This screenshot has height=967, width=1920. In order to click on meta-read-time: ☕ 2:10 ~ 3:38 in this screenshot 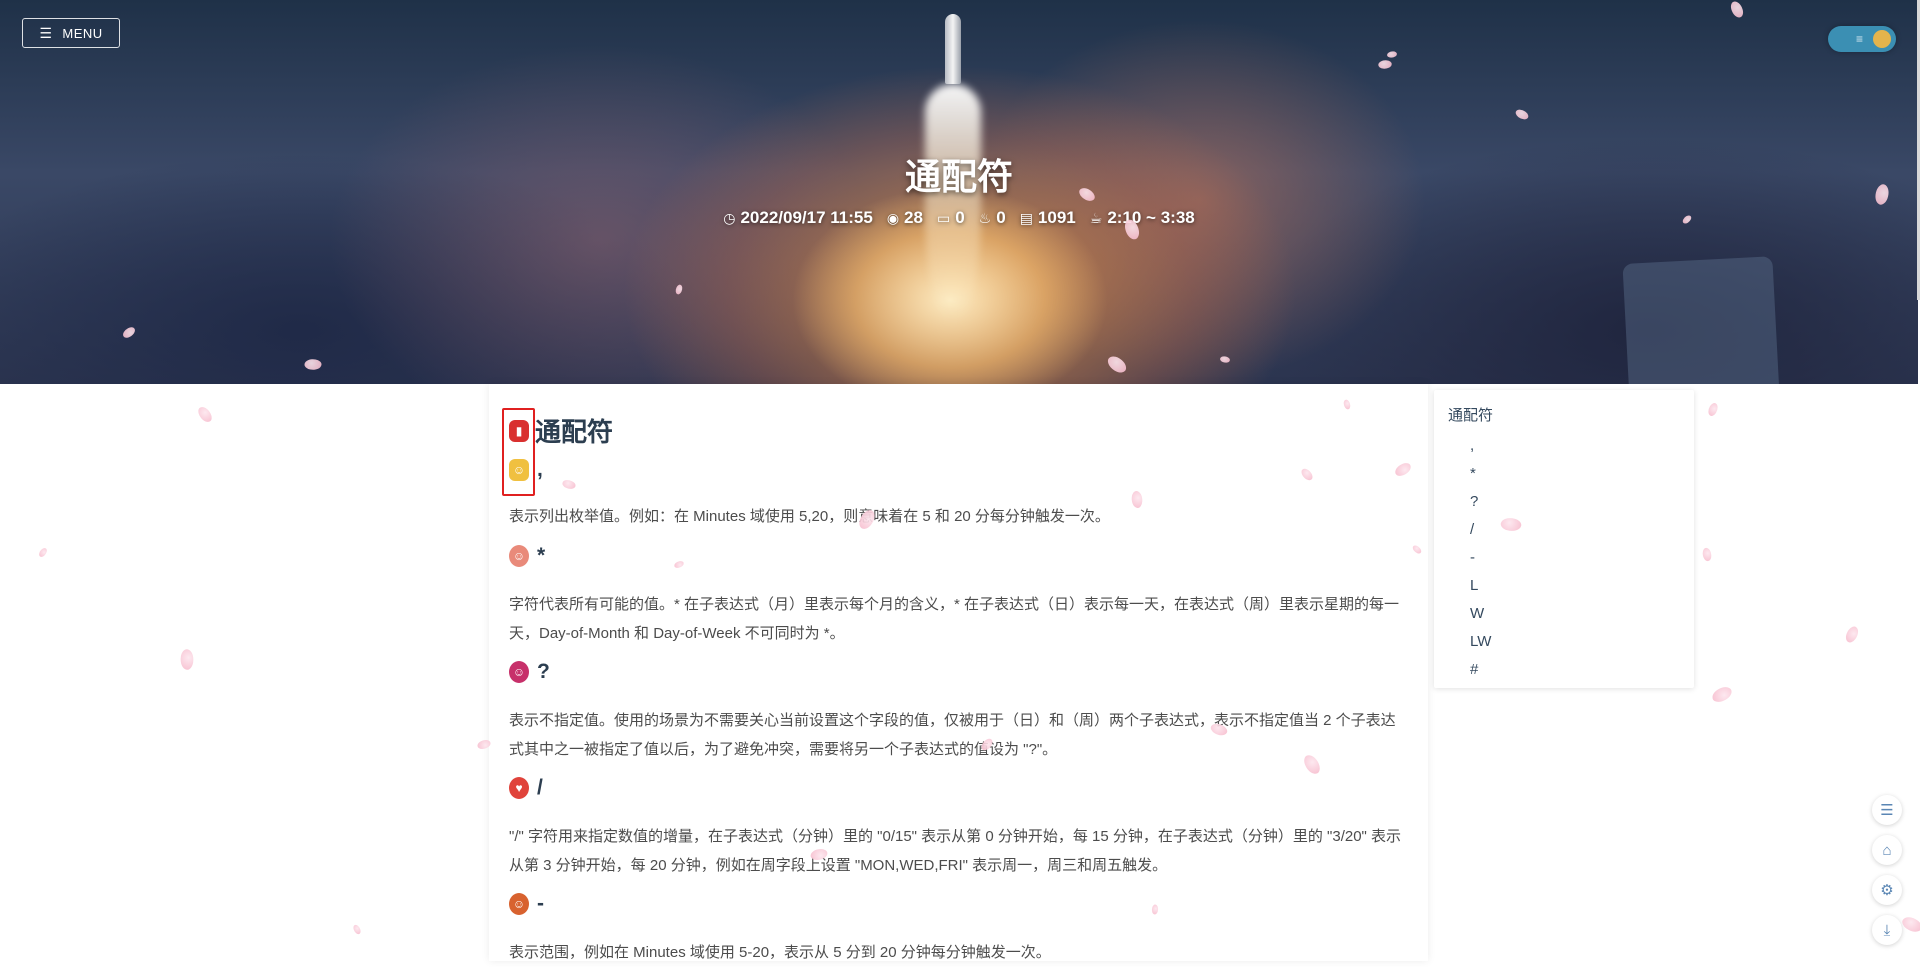, I will do `click(1142, 218)`.